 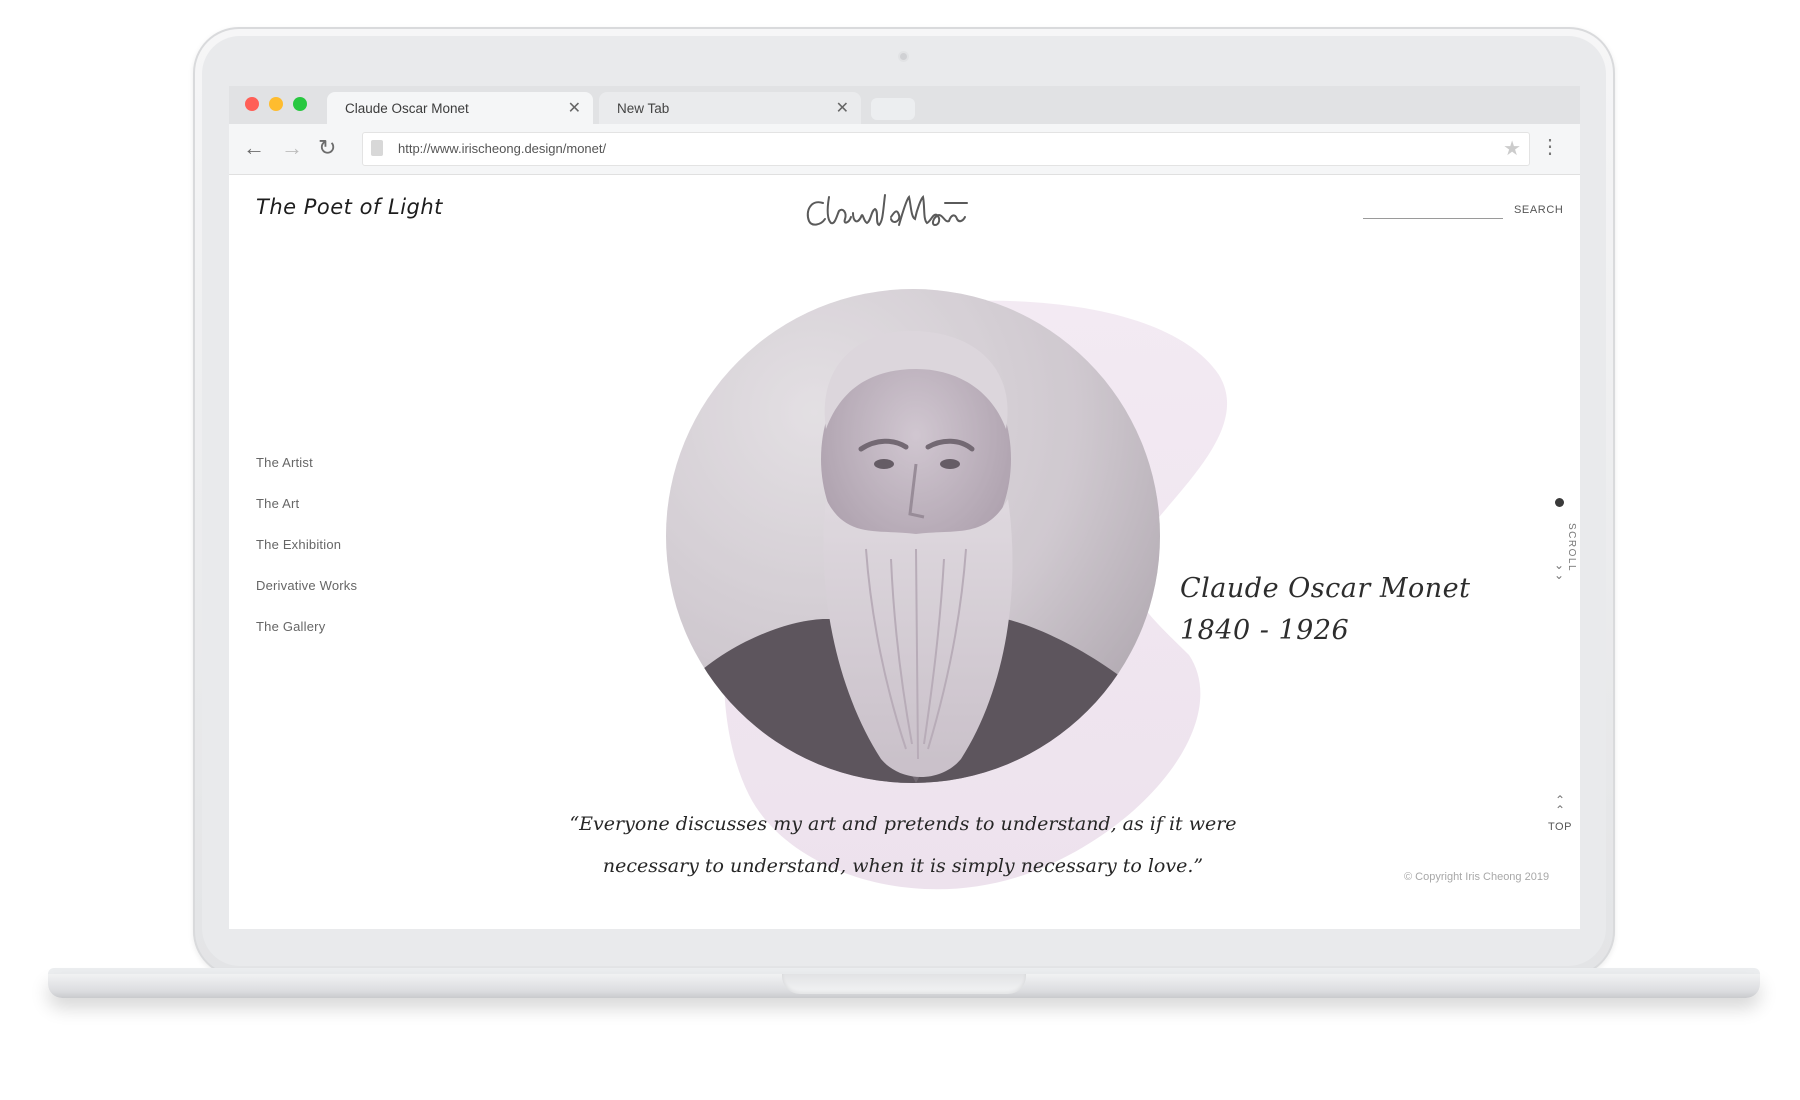 I want to click on artist-name-block: Claude Oscar Monet 1840 - 1926, so click(x=1325, y=610).